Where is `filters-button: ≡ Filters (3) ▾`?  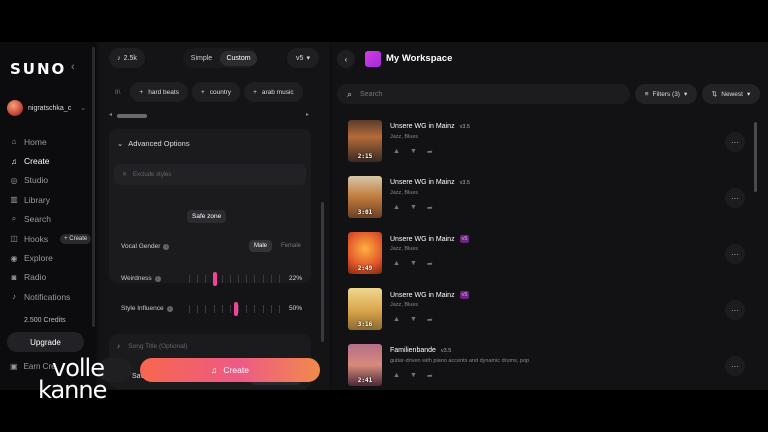
filters-button: ≡ Filters (3) ▾ is located at coordinates (666, 94).